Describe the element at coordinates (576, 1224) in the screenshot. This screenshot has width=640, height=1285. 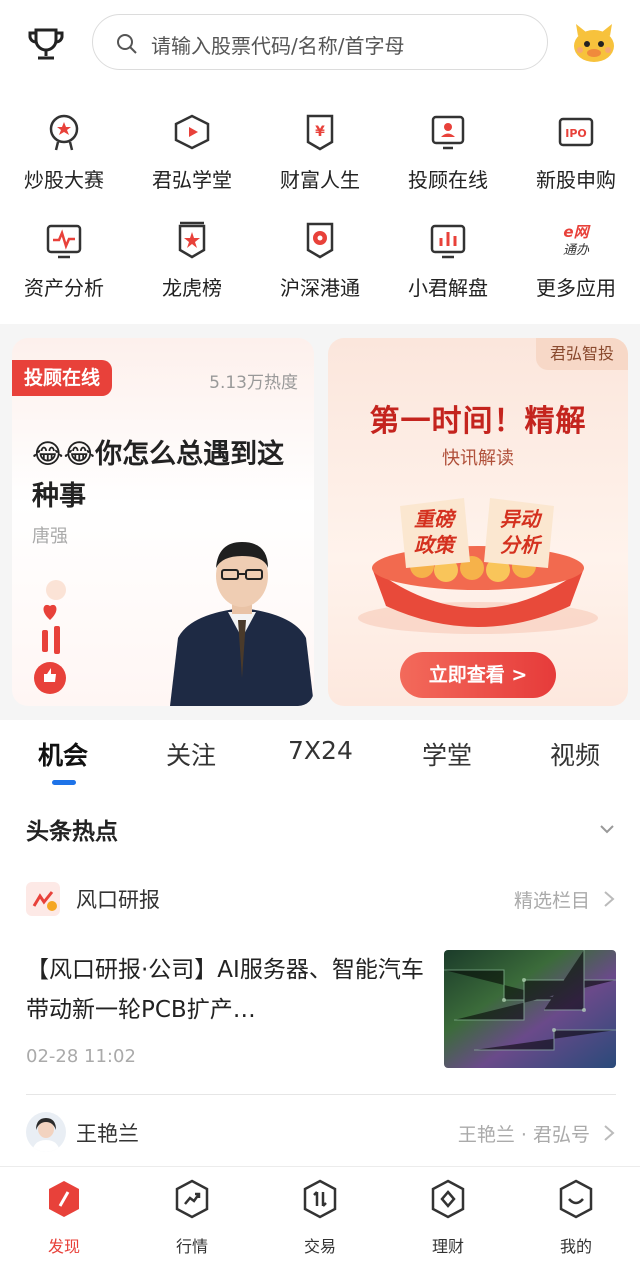
I see `nav-profile: 我的` at that location.